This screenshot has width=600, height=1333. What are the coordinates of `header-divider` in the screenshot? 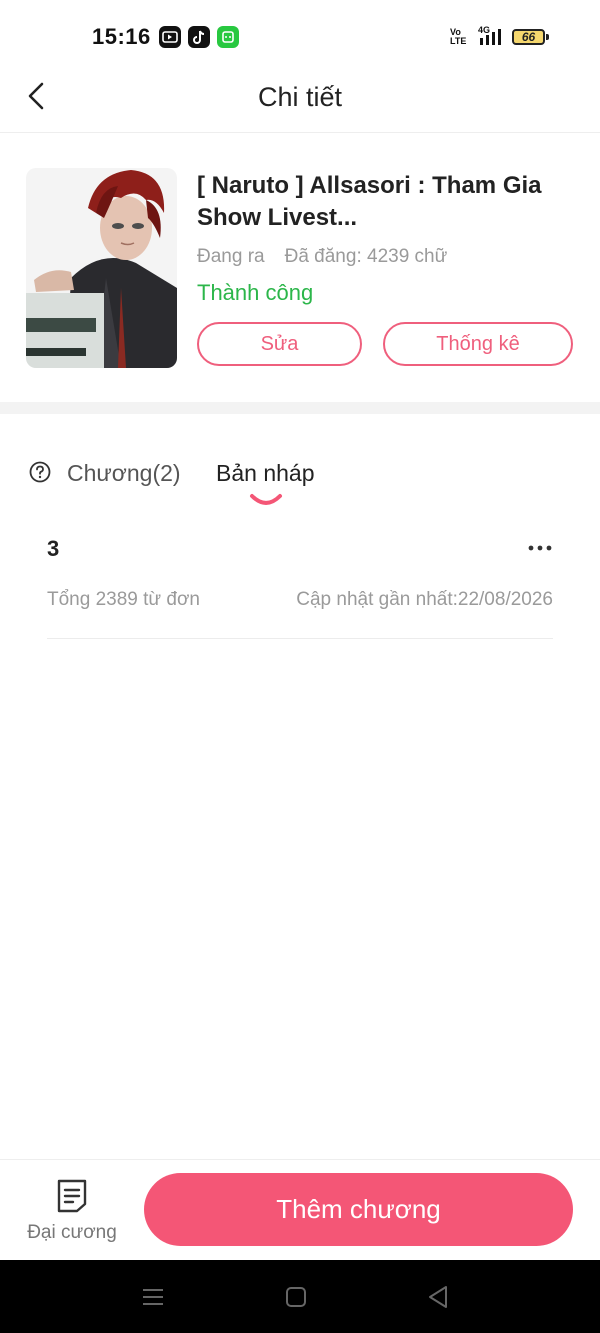 It's located at (300, 132).